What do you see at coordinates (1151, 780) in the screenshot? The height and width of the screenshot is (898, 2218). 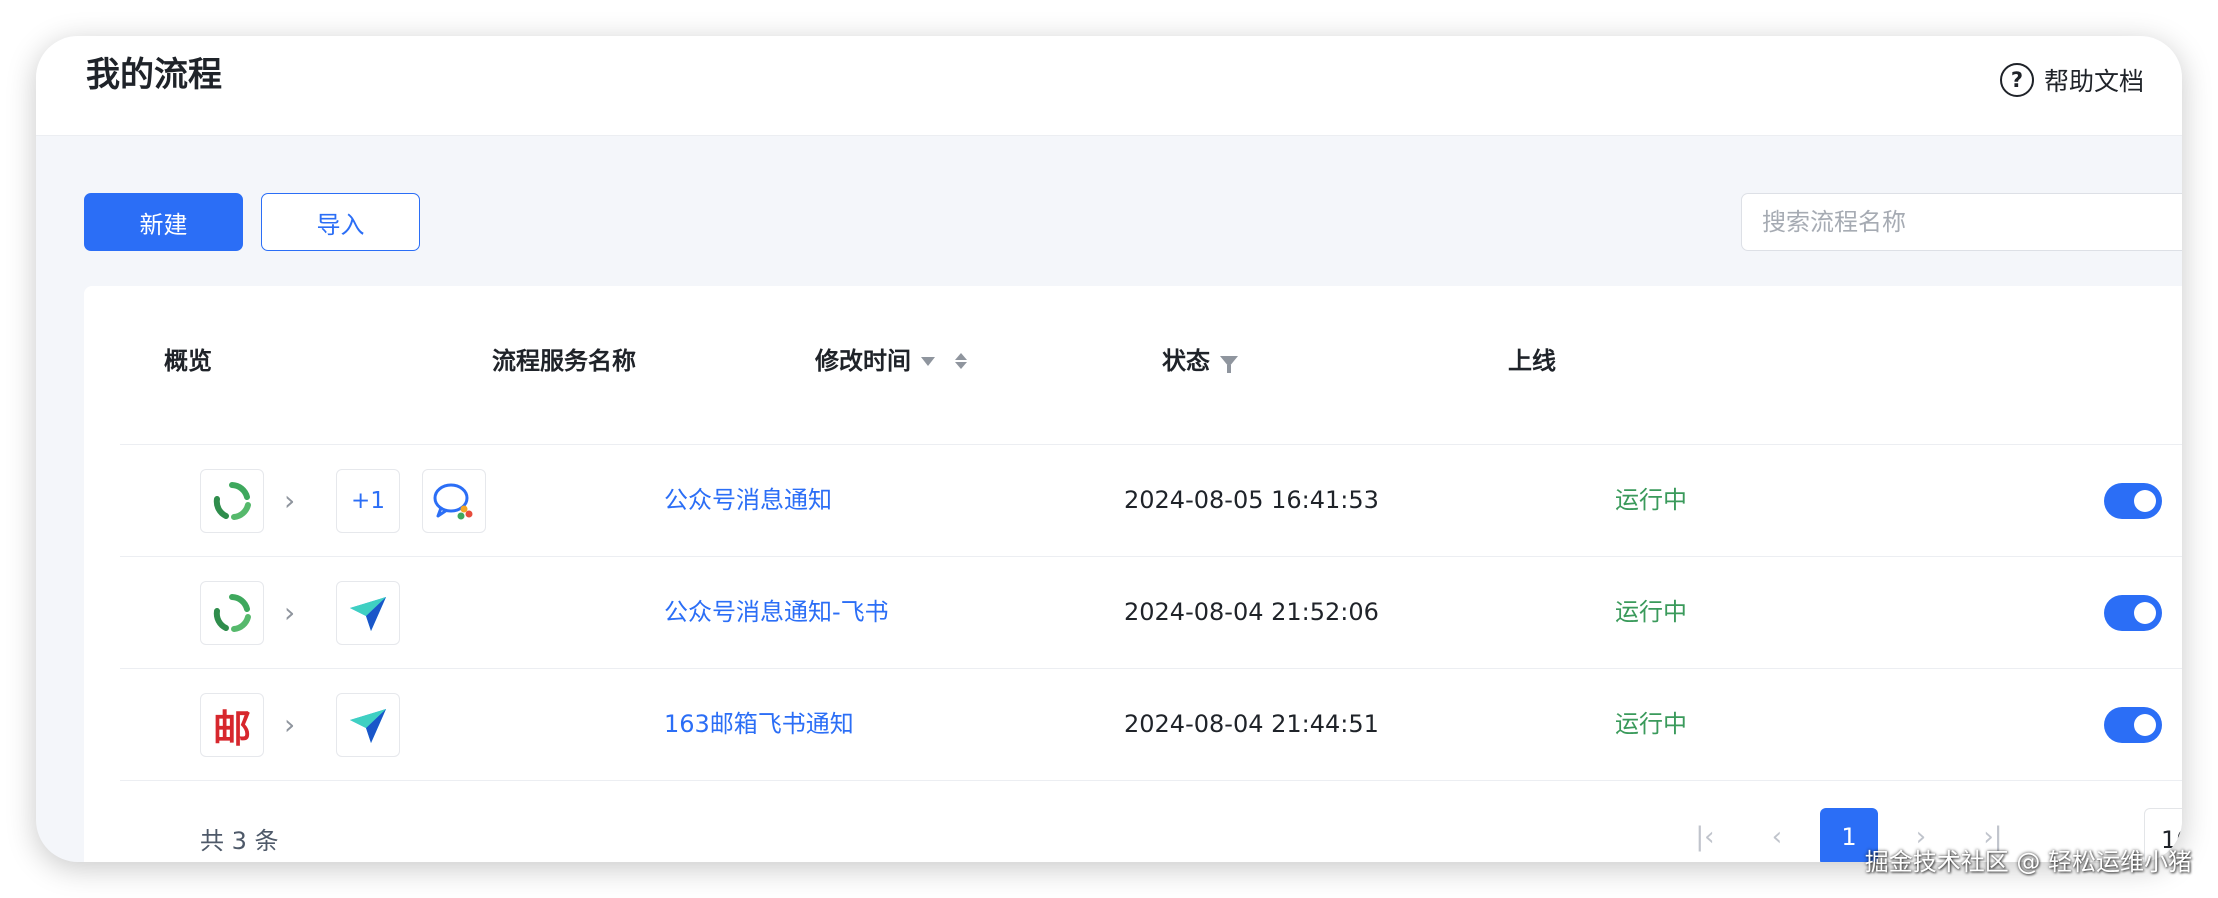 I see `table-divider` at bounding box center [1151, 780].